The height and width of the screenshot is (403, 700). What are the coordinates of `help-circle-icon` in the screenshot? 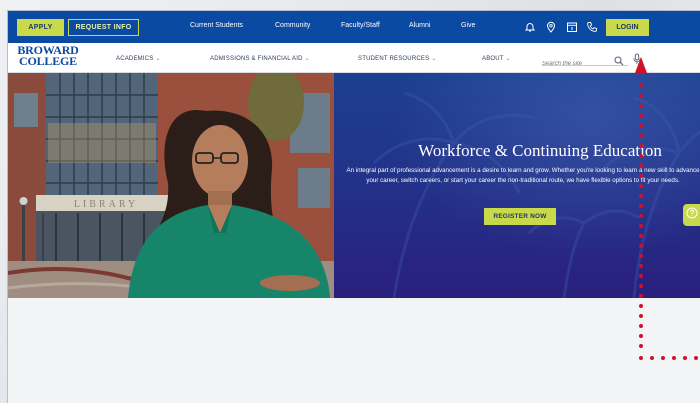 It's located at (692, 215).